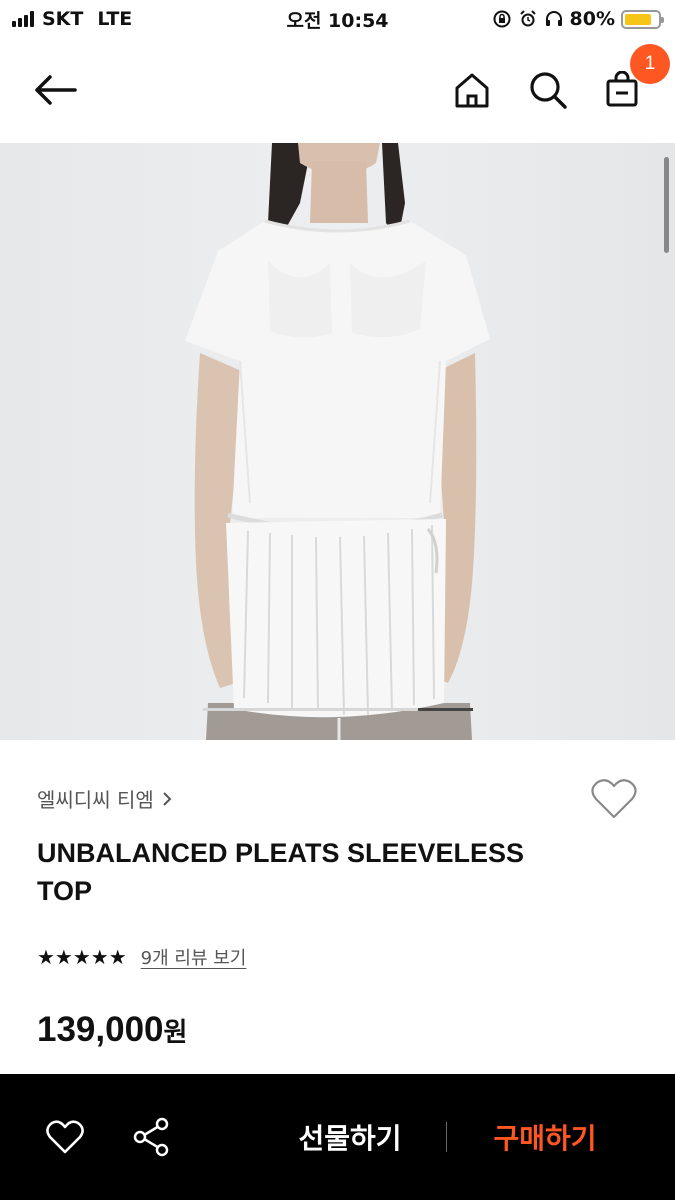  I want to click on home-icon, so click(472, 90).